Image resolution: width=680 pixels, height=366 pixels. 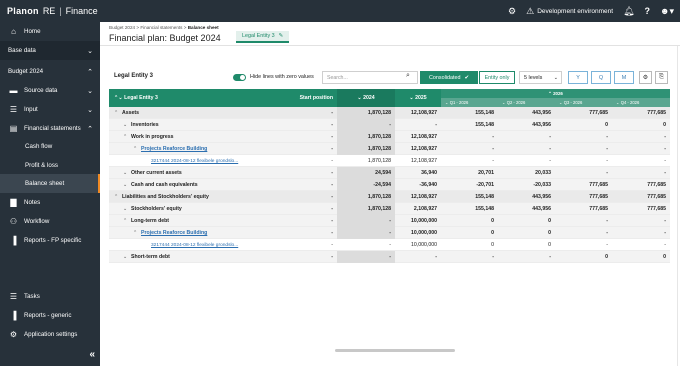 I want to click on collapse-all-icon: ⌃⌄, so click(x=119, y=98).